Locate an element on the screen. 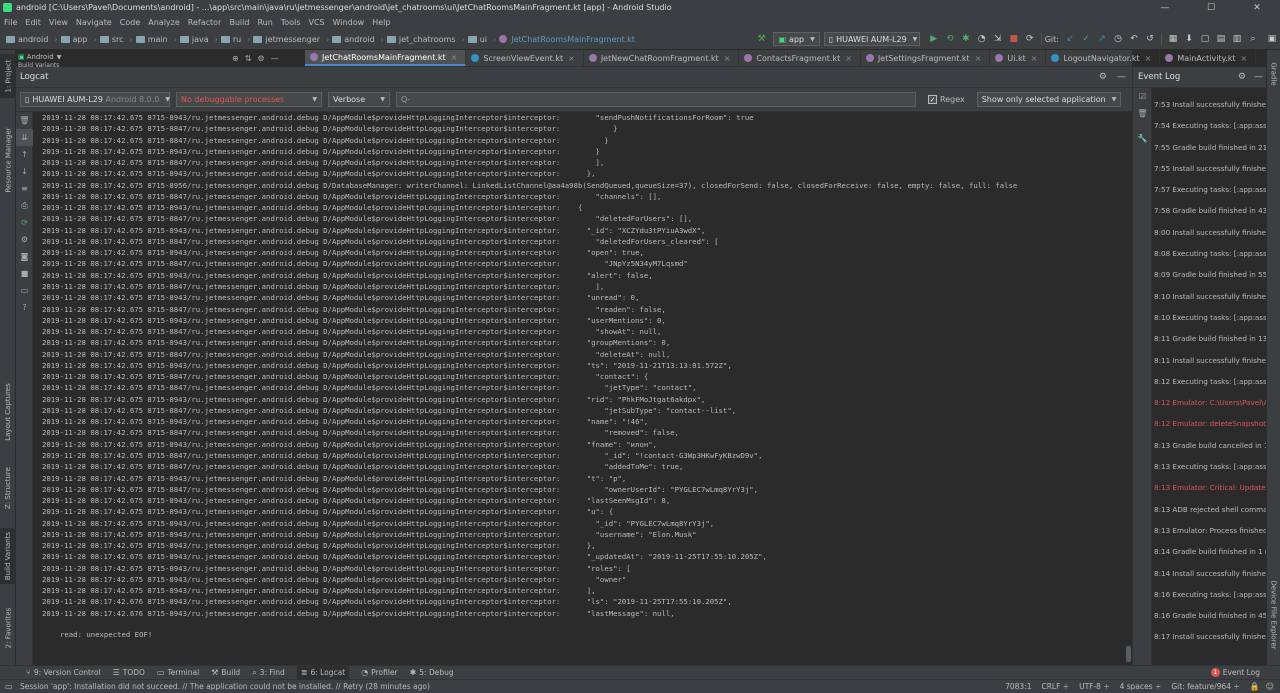 This screenshot has width=1280, height=693. sync-icon: ⟳ is located at coordinates (1030, 39).